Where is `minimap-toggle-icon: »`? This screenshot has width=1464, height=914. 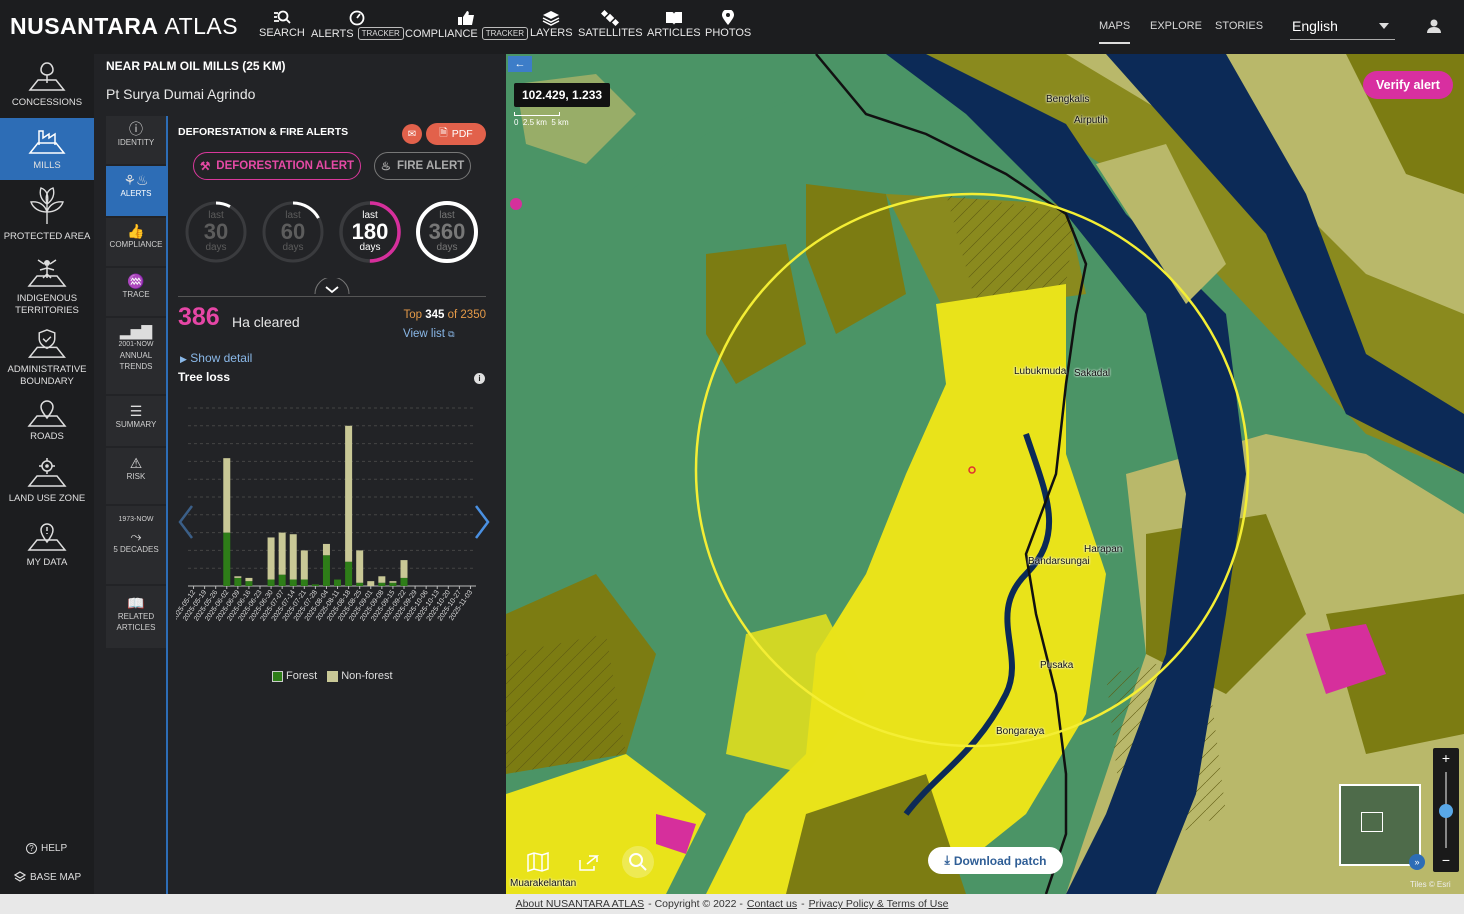 minimap-toggle-icon: » is located at coordinates (1417, 862).